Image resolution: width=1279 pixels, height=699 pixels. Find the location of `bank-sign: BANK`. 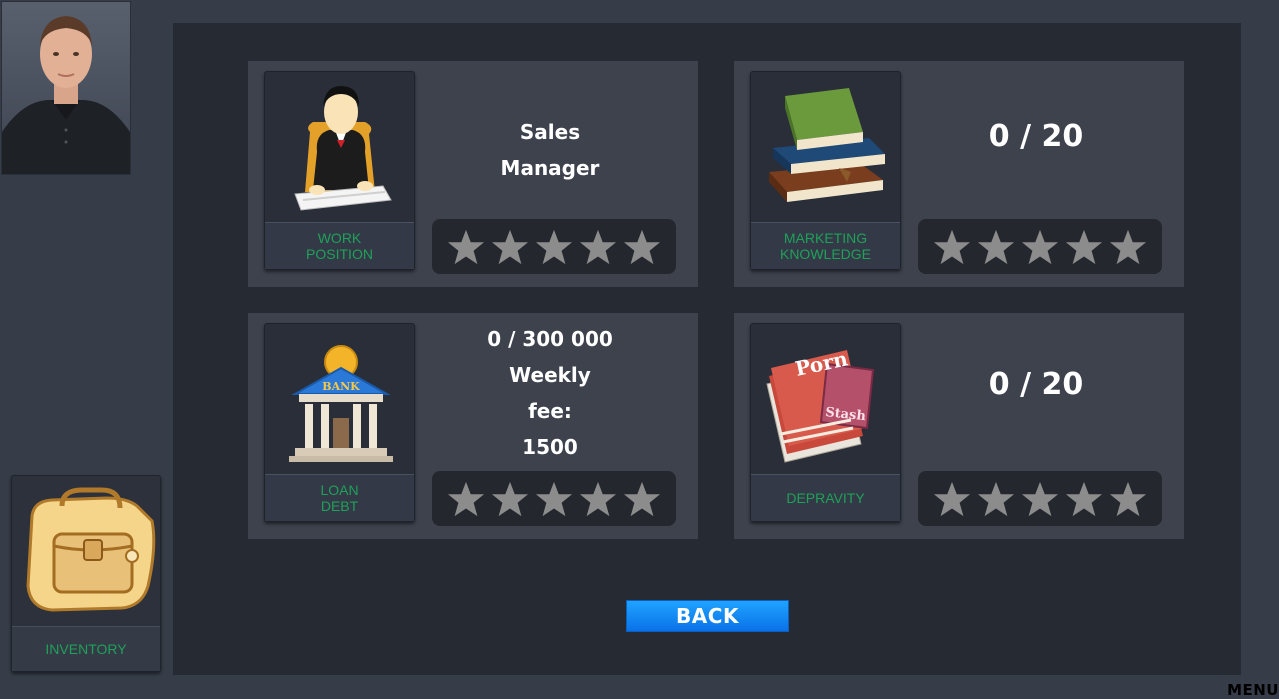

bank-sign: BANK is located at coordinates (341, 386).